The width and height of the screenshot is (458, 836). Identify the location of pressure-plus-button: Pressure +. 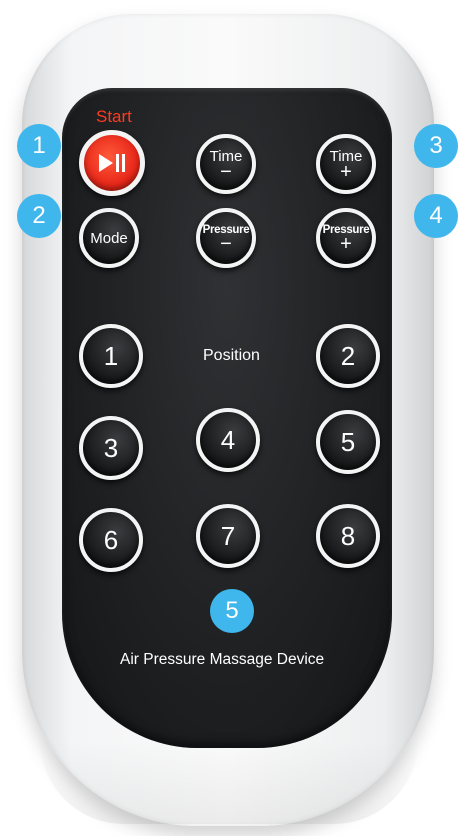
(346, 238).